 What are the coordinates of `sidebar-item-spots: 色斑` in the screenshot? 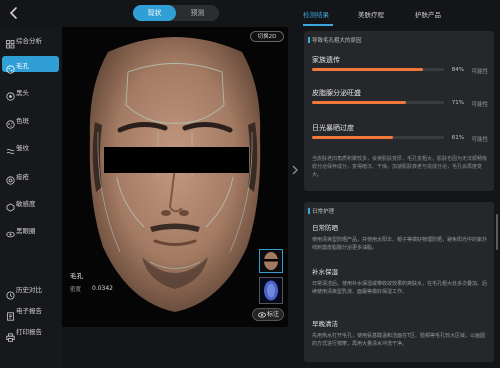 It's located at (30, 120).